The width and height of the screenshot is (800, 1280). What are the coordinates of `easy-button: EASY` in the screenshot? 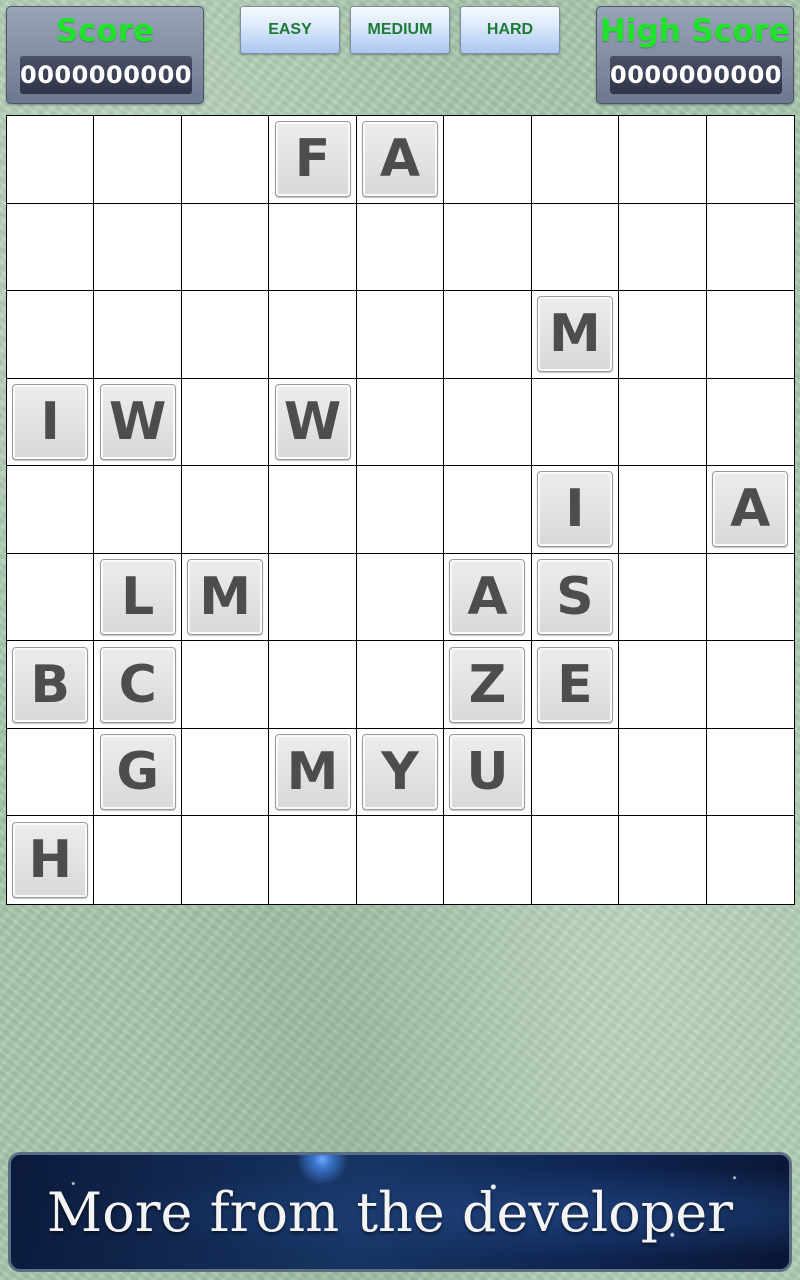 It's located at (290, 30).